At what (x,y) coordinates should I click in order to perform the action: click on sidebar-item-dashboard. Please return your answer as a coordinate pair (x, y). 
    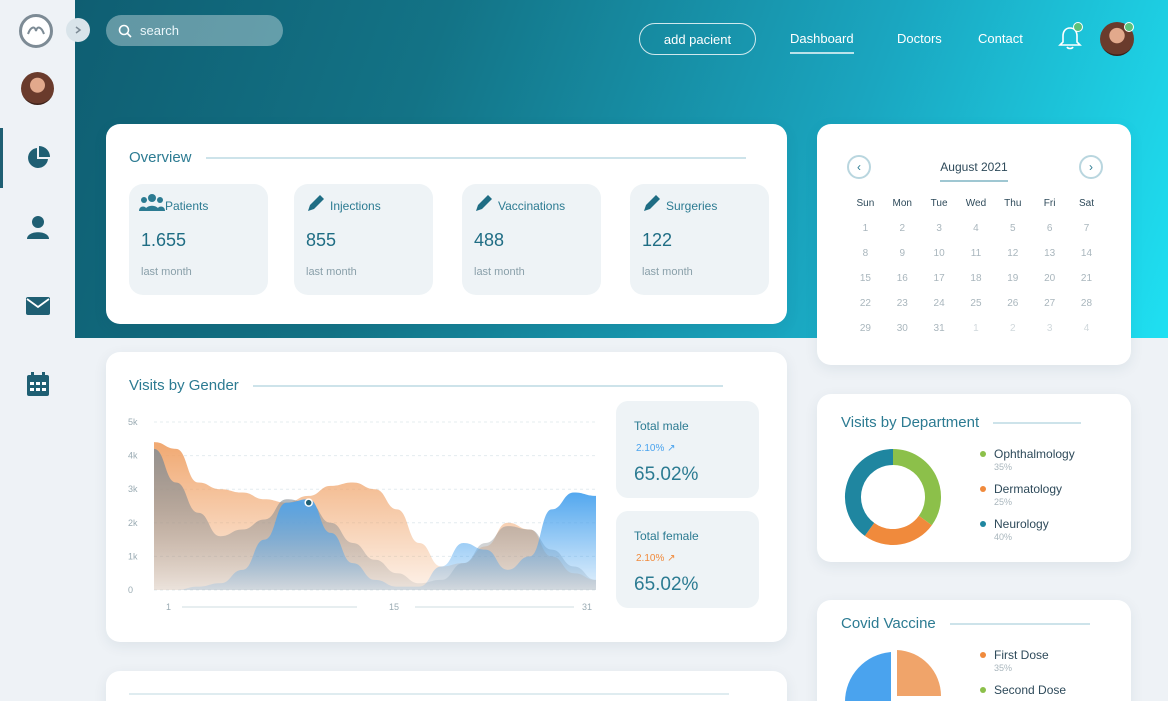
    Looking at the image, I should click on (37, 158).